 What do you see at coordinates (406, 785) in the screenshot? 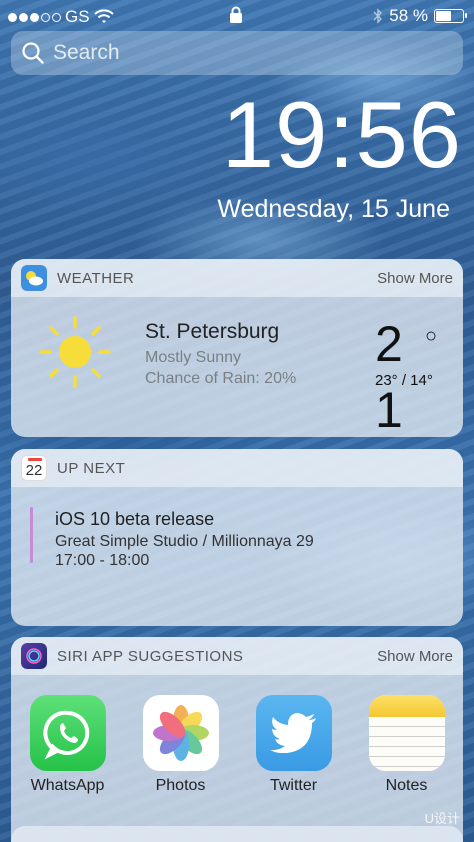
I see `app-label: Notes` at bounding box center [406, 785].